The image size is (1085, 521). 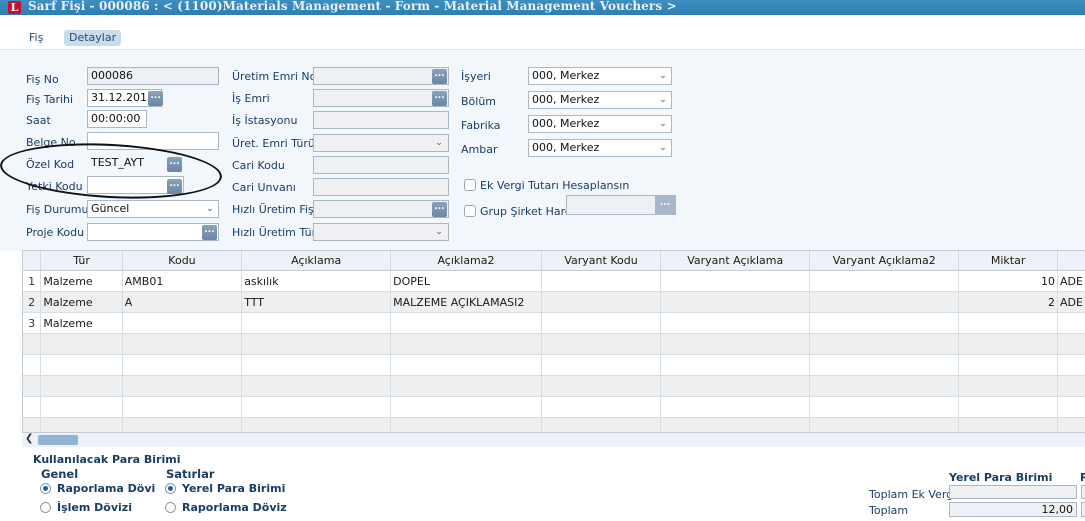 What do you see at coordinates (316, 323) in the screenshot?
I see `cell-aciklama` at bounding box center [316, 323].